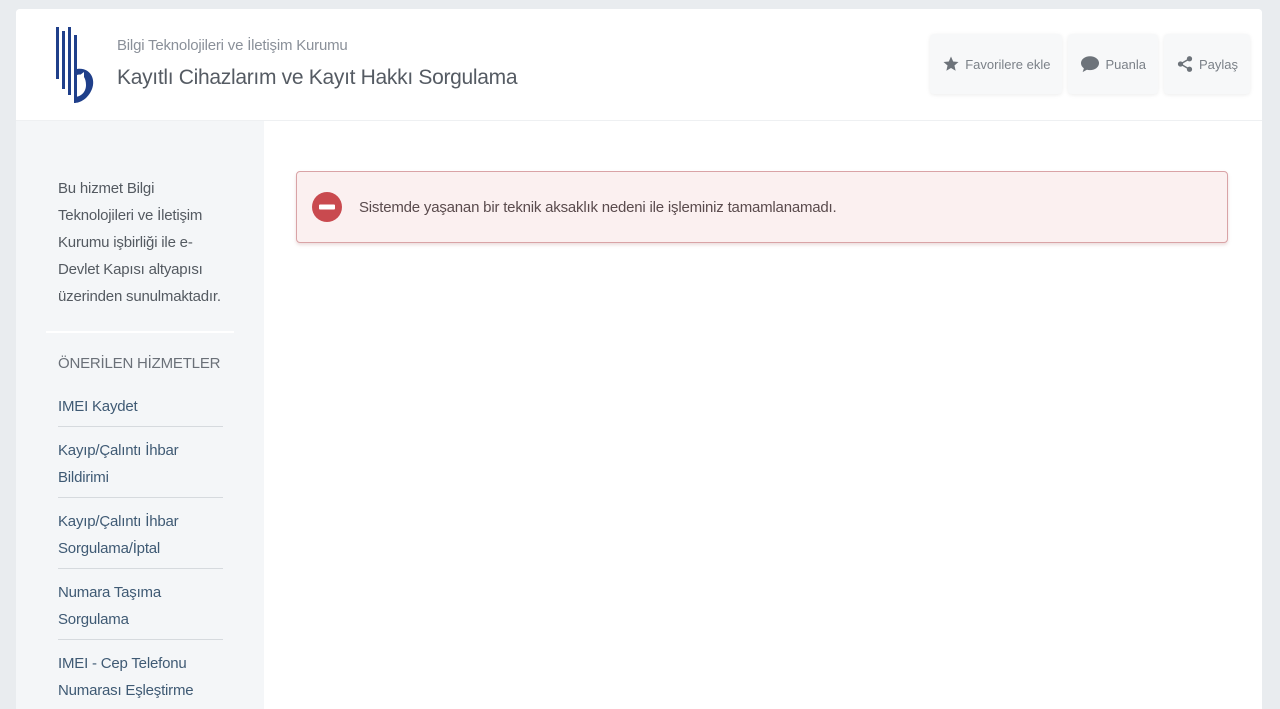 The height and width of the screenshot is (709, 1280). What do you see at coordinates (140, 408) in the screenshot?
I see `sidebar-item-imei-kaydet: IMEI Kaydet` at bounding box center [140, 408].